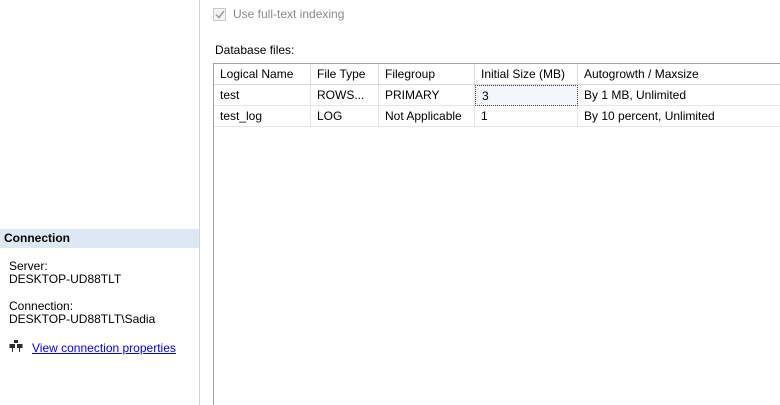  I want to click on connection-header: Connection, so click(99, 238).